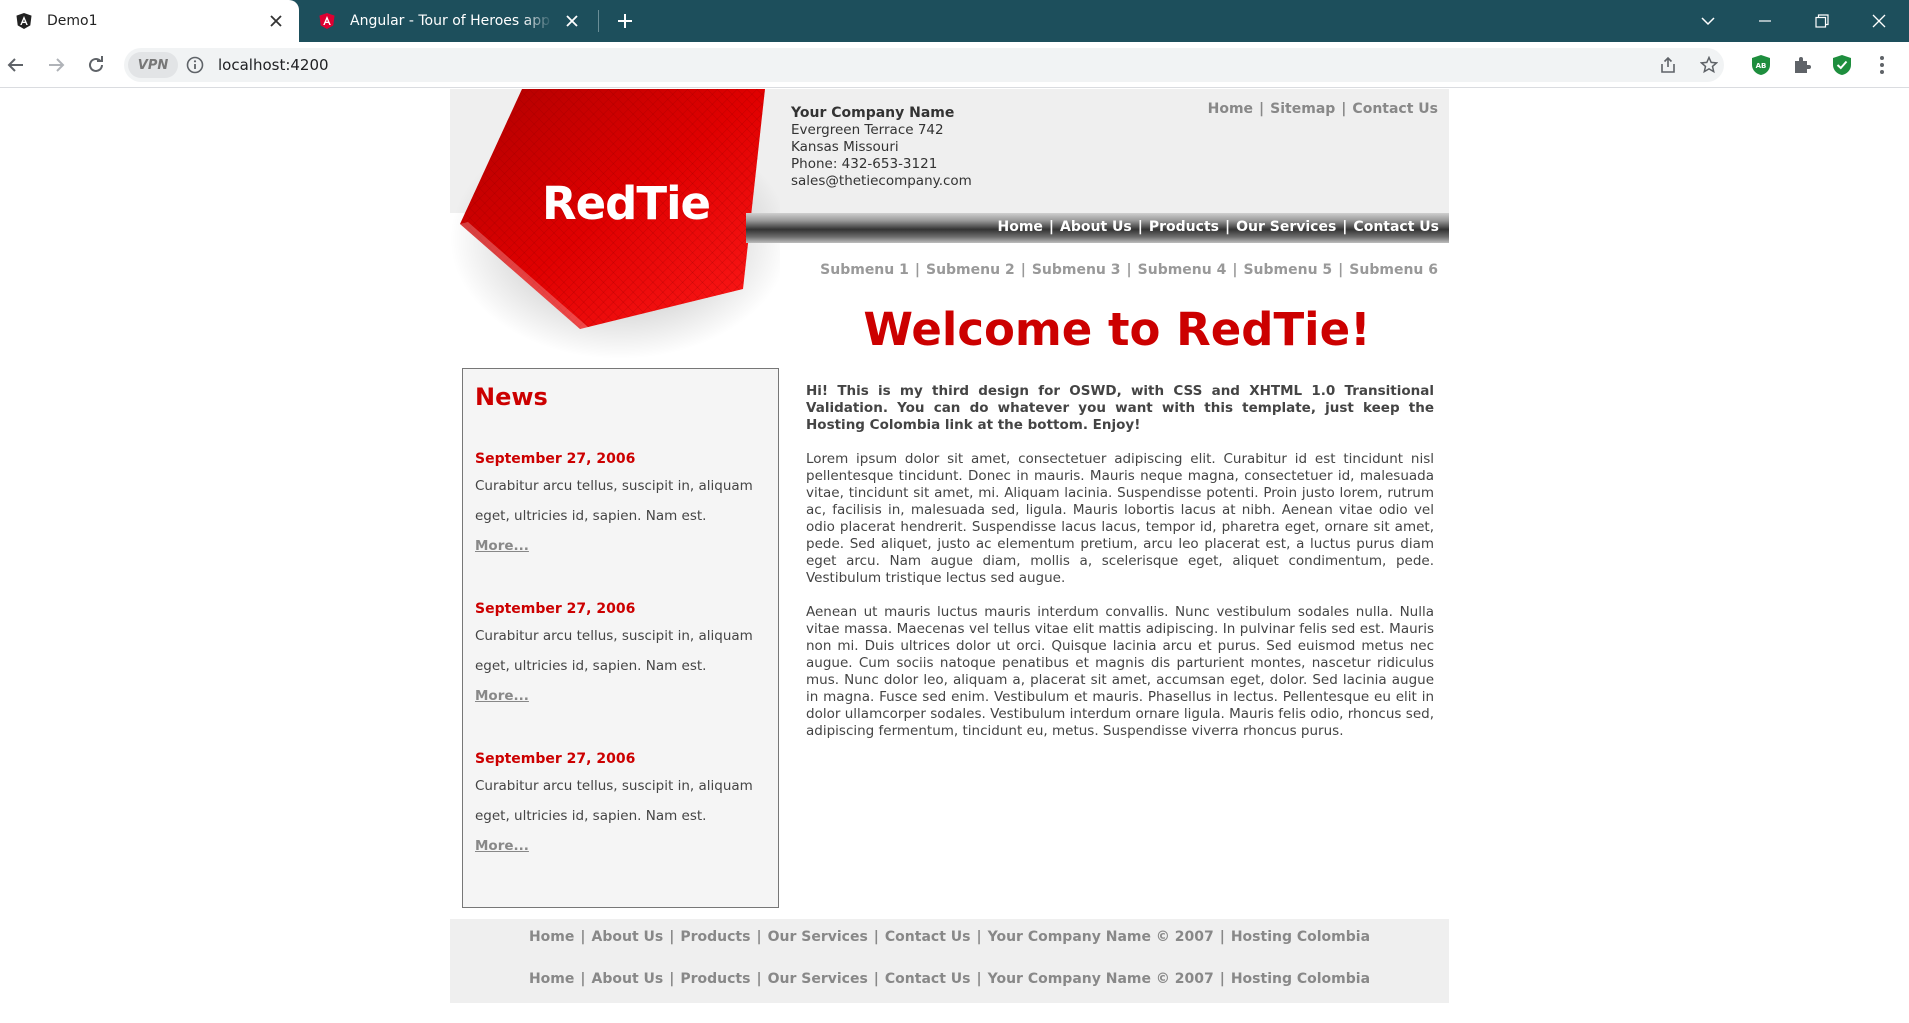  I want to click on top-nav-contact: Contact Us, so click(1395, 109).